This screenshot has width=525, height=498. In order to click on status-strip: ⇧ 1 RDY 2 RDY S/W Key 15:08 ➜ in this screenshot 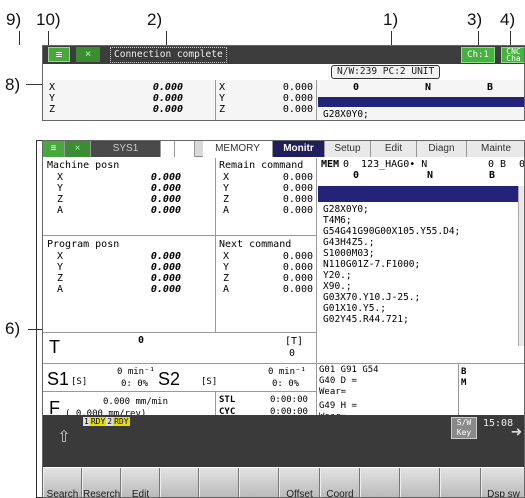, I will do `click(283, 441)`.